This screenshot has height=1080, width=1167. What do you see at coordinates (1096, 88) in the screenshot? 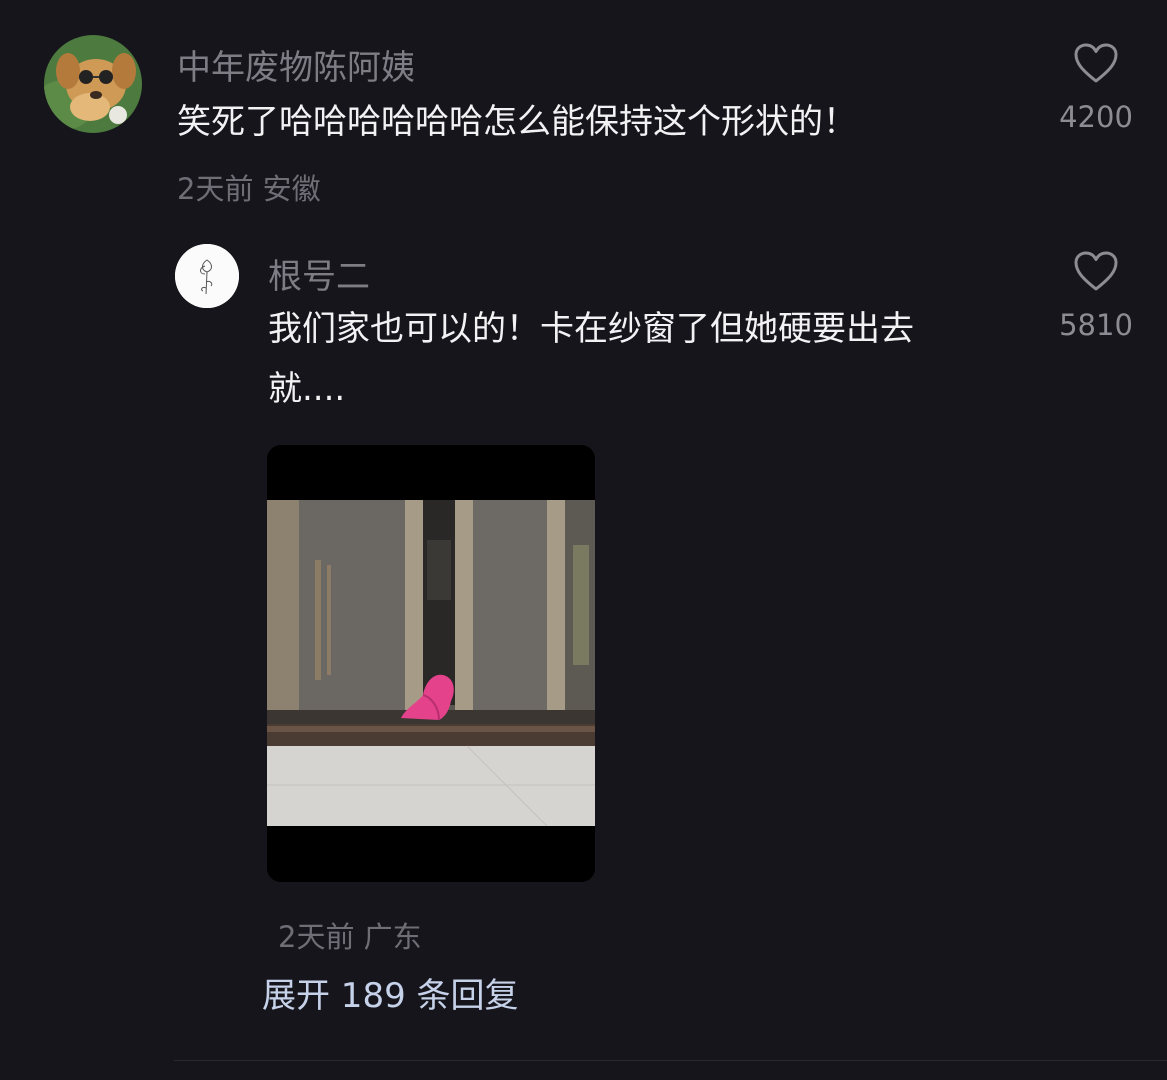
I see `like-button: 4200` at bounding box center [1096, 88].